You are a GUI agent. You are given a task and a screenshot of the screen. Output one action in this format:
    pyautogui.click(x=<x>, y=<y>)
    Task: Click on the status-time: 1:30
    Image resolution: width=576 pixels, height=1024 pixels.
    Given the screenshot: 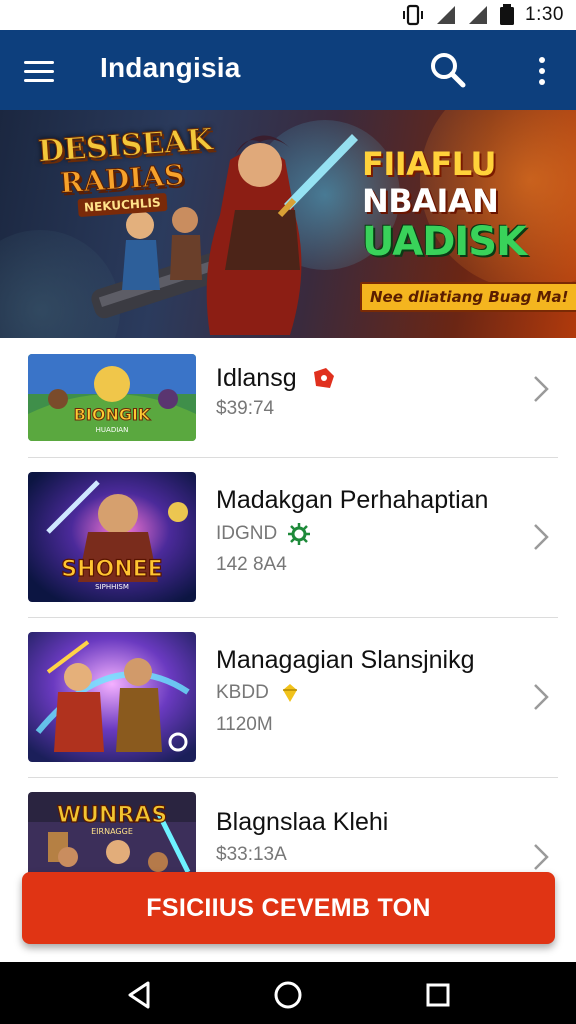 What is the action you would take?
    pyautogui.click(x=544, y=14)
    